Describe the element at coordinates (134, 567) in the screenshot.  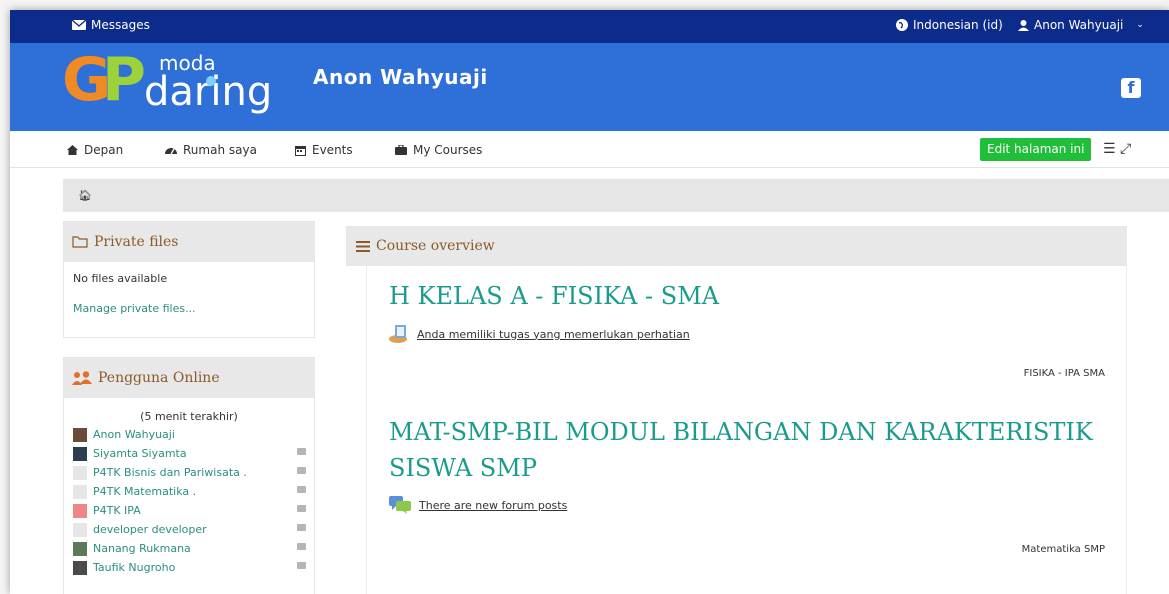
I see `online-user-name: Taufik Nugroho` at that location.